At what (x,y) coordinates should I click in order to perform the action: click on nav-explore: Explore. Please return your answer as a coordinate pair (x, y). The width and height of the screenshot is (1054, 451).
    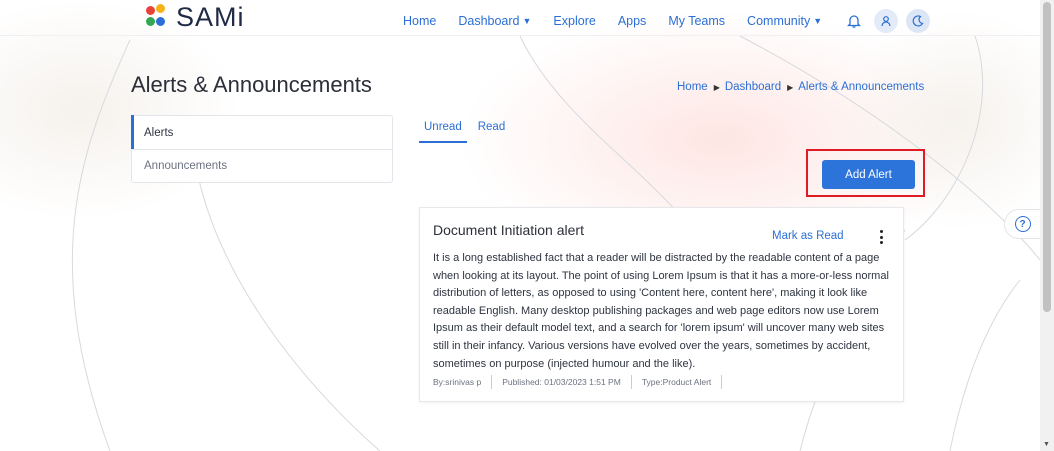
    Looking at the image, I should click on (574, 21).